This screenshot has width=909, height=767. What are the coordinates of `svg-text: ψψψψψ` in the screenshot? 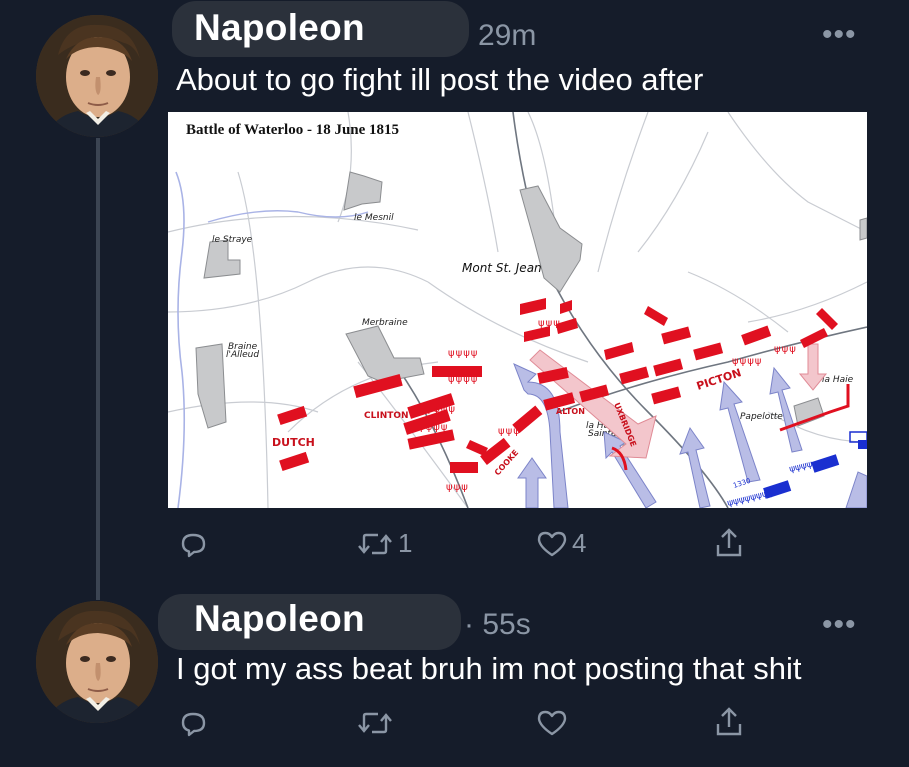 It's located at (437, 409).